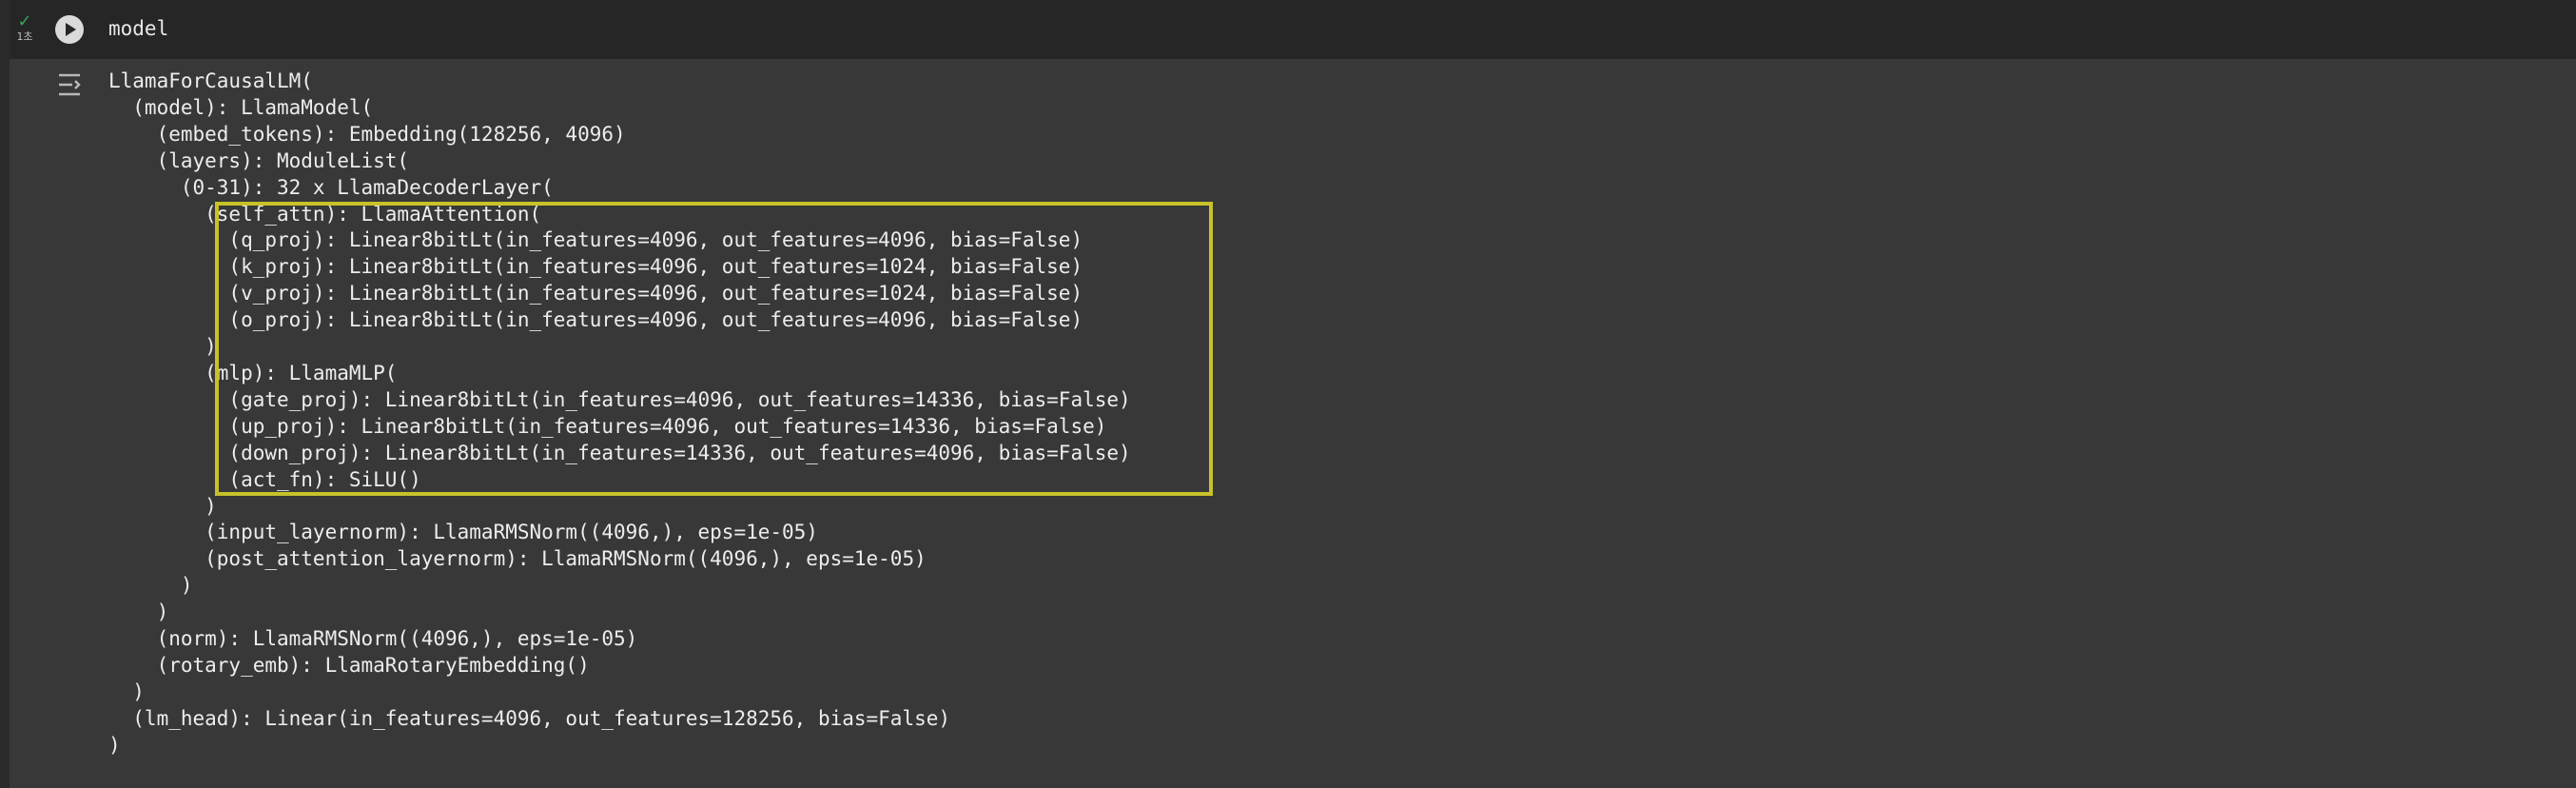  Describe the element at coordinates (714, 349) in the screenshot. I see `highlight-box` at that location.